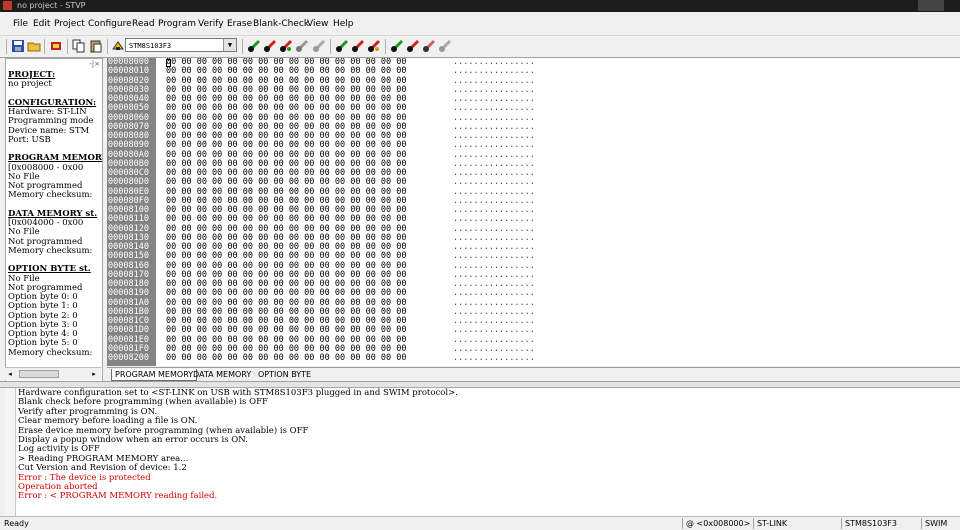 The width and height of the screenshot is (960, 530). What do you see at coordinates (181, 45) in the screenshot?
I see `device-select: STM8S103F3 ▼` at bounding box center [181, 45].